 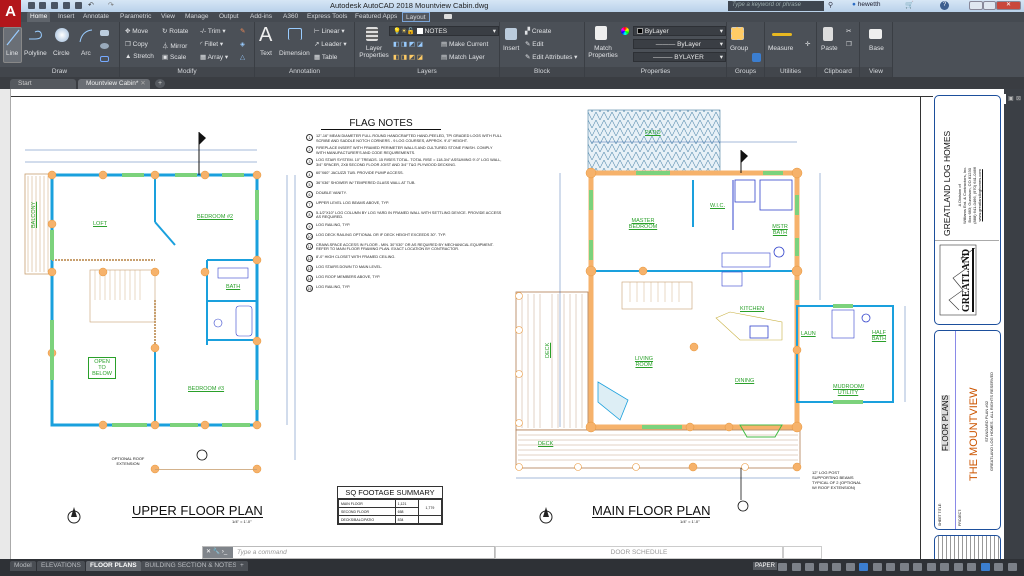 I want to click on viewport-restore-icon, so click(x=1004, y=99).